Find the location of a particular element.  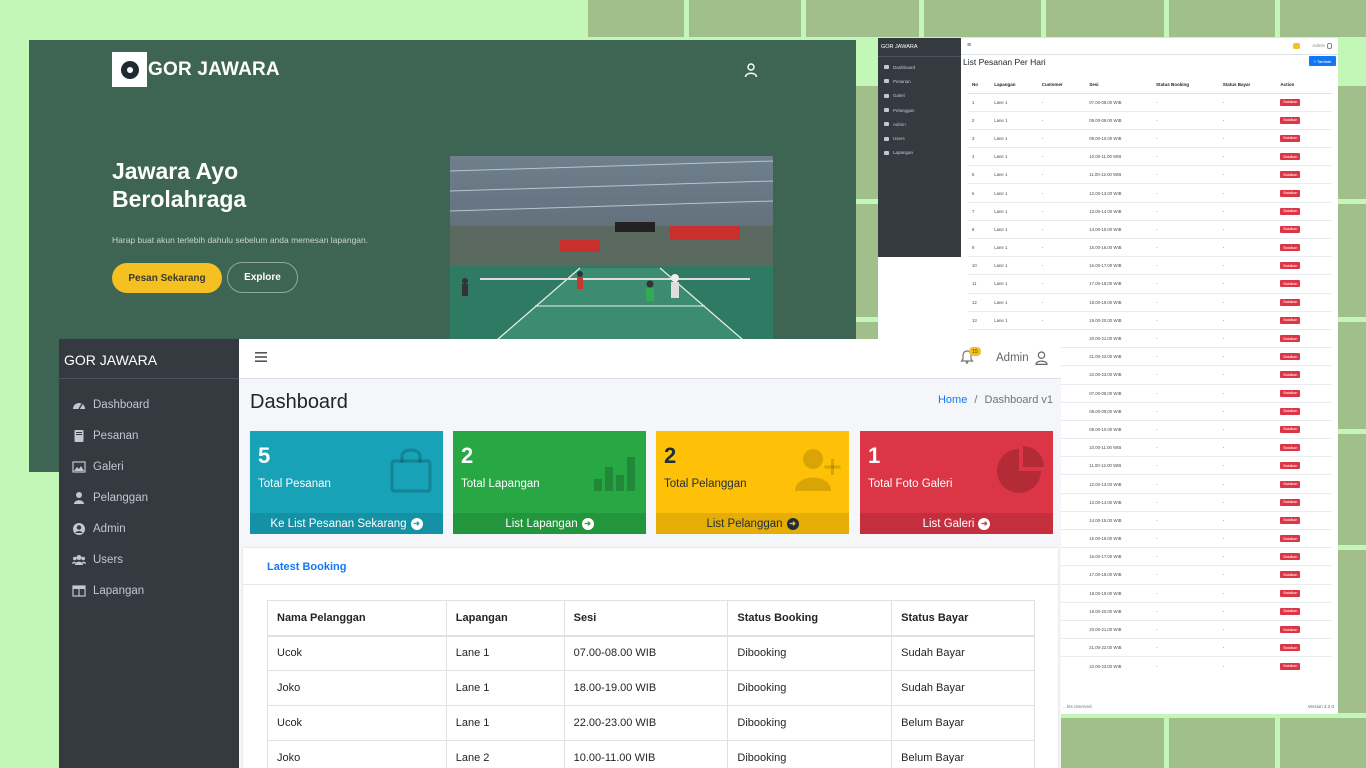

brand-logo is located at coordinates (129, 69).